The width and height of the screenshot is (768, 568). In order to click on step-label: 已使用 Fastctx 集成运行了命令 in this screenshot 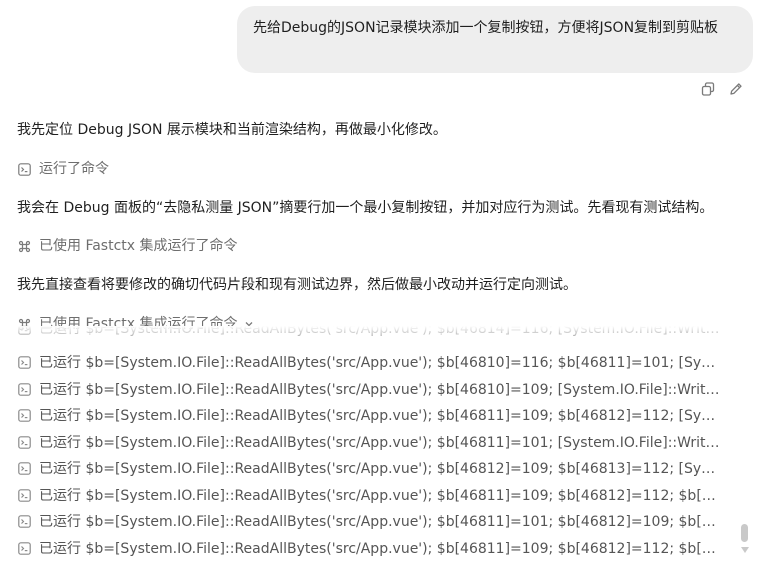, I will do `click(138, 246)`.